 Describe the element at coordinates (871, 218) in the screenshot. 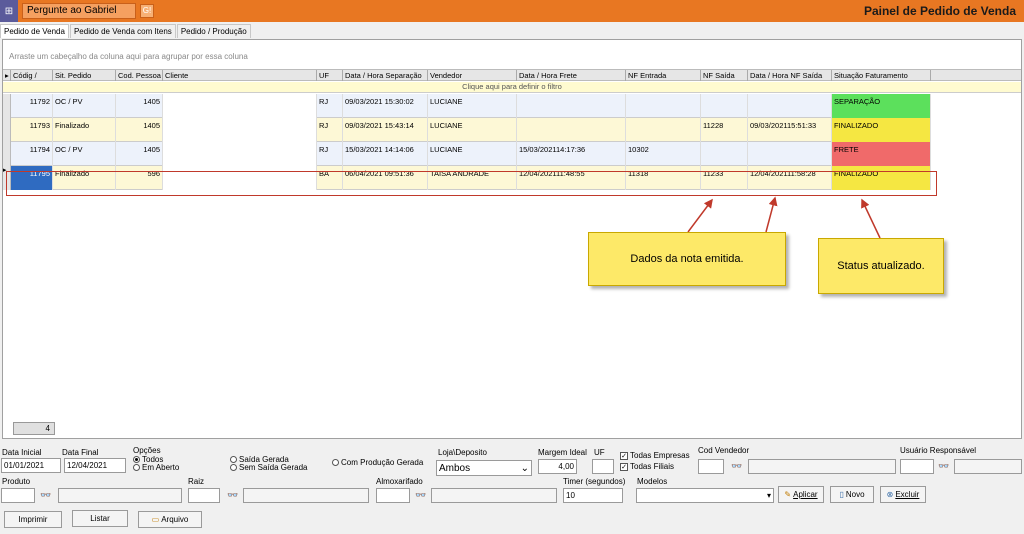

I see `arrow-status` at that location.